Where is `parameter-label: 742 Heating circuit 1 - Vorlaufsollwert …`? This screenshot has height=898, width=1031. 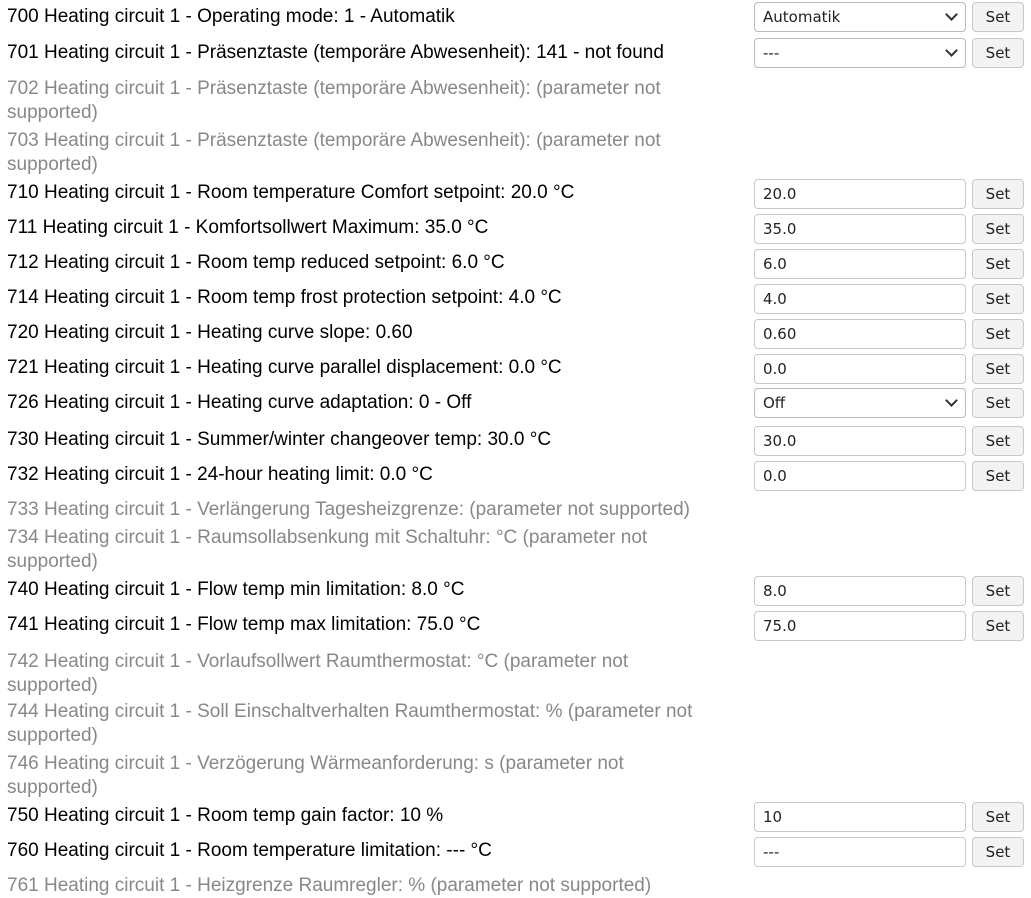 parameter-label: 742 Heating circuit 1 - Vorlaufsollwert … is located at coordinates (318, 673).